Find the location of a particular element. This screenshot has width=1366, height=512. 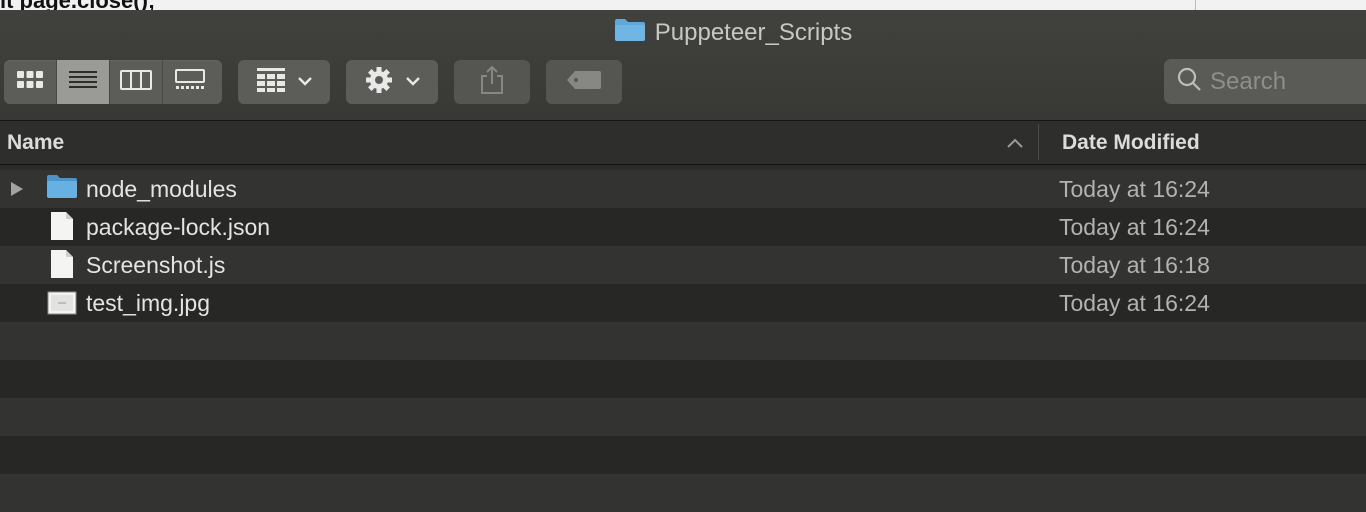

list-view-button is located at coordinates (83, 82).